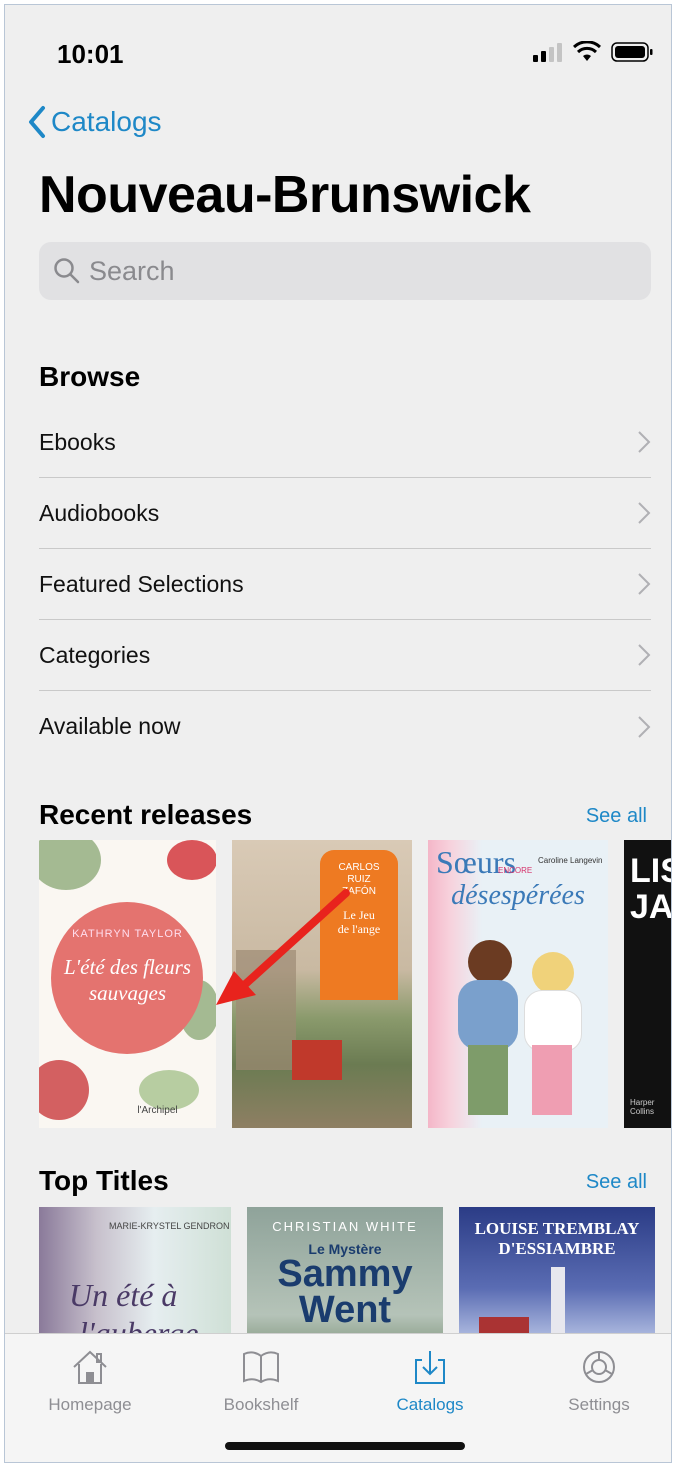 The image size is (676, 1471). I want to click on search-placeholder: Search, so click(132, 270).